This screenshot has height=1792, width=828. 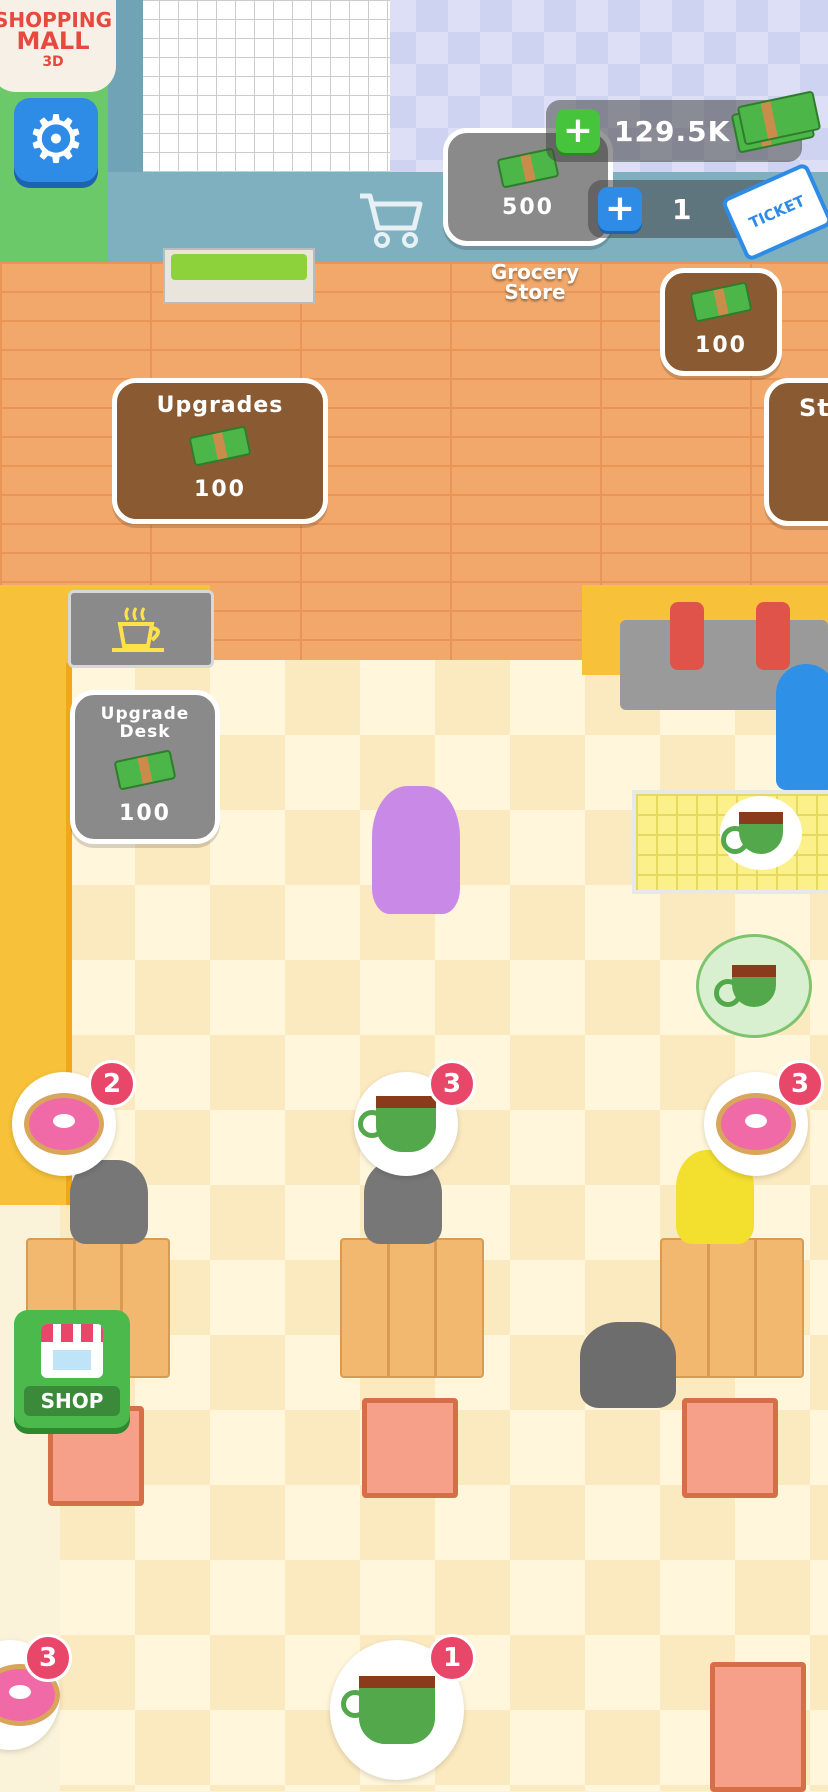 What do you see at coordinates (391, 220) in the screenshot?
I see `cart-icon` at bounding box center [391, 220].